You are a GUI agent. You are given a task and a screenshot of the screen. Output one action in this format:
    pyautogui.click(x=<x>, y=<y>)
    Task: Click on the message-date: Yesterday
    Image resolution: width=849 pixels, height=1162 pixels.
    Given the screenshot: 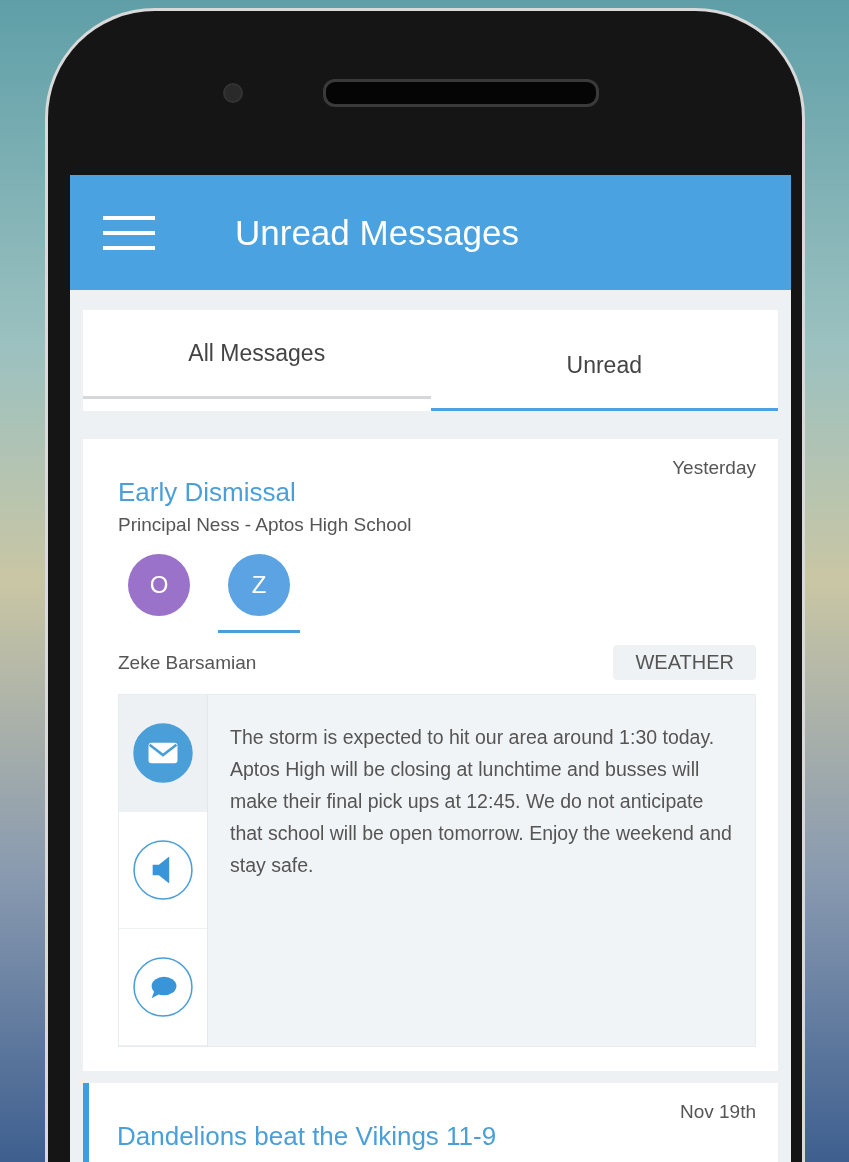 What is the action you would take?
    pyautogui.click(x=714, y=468)
    